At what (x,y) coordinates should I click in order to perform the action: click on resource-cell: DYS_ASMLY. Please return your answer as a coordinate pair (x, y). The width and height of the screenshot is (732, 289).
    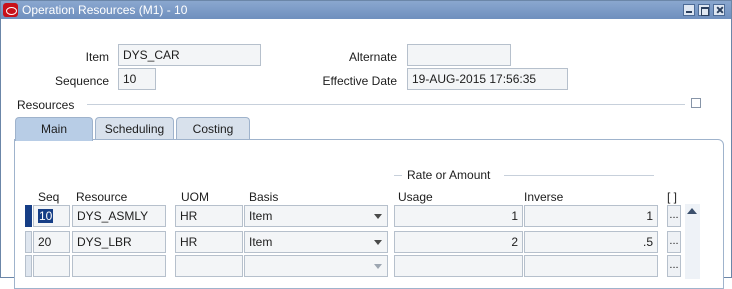
    Looking at the image, I should click on (119, 216).